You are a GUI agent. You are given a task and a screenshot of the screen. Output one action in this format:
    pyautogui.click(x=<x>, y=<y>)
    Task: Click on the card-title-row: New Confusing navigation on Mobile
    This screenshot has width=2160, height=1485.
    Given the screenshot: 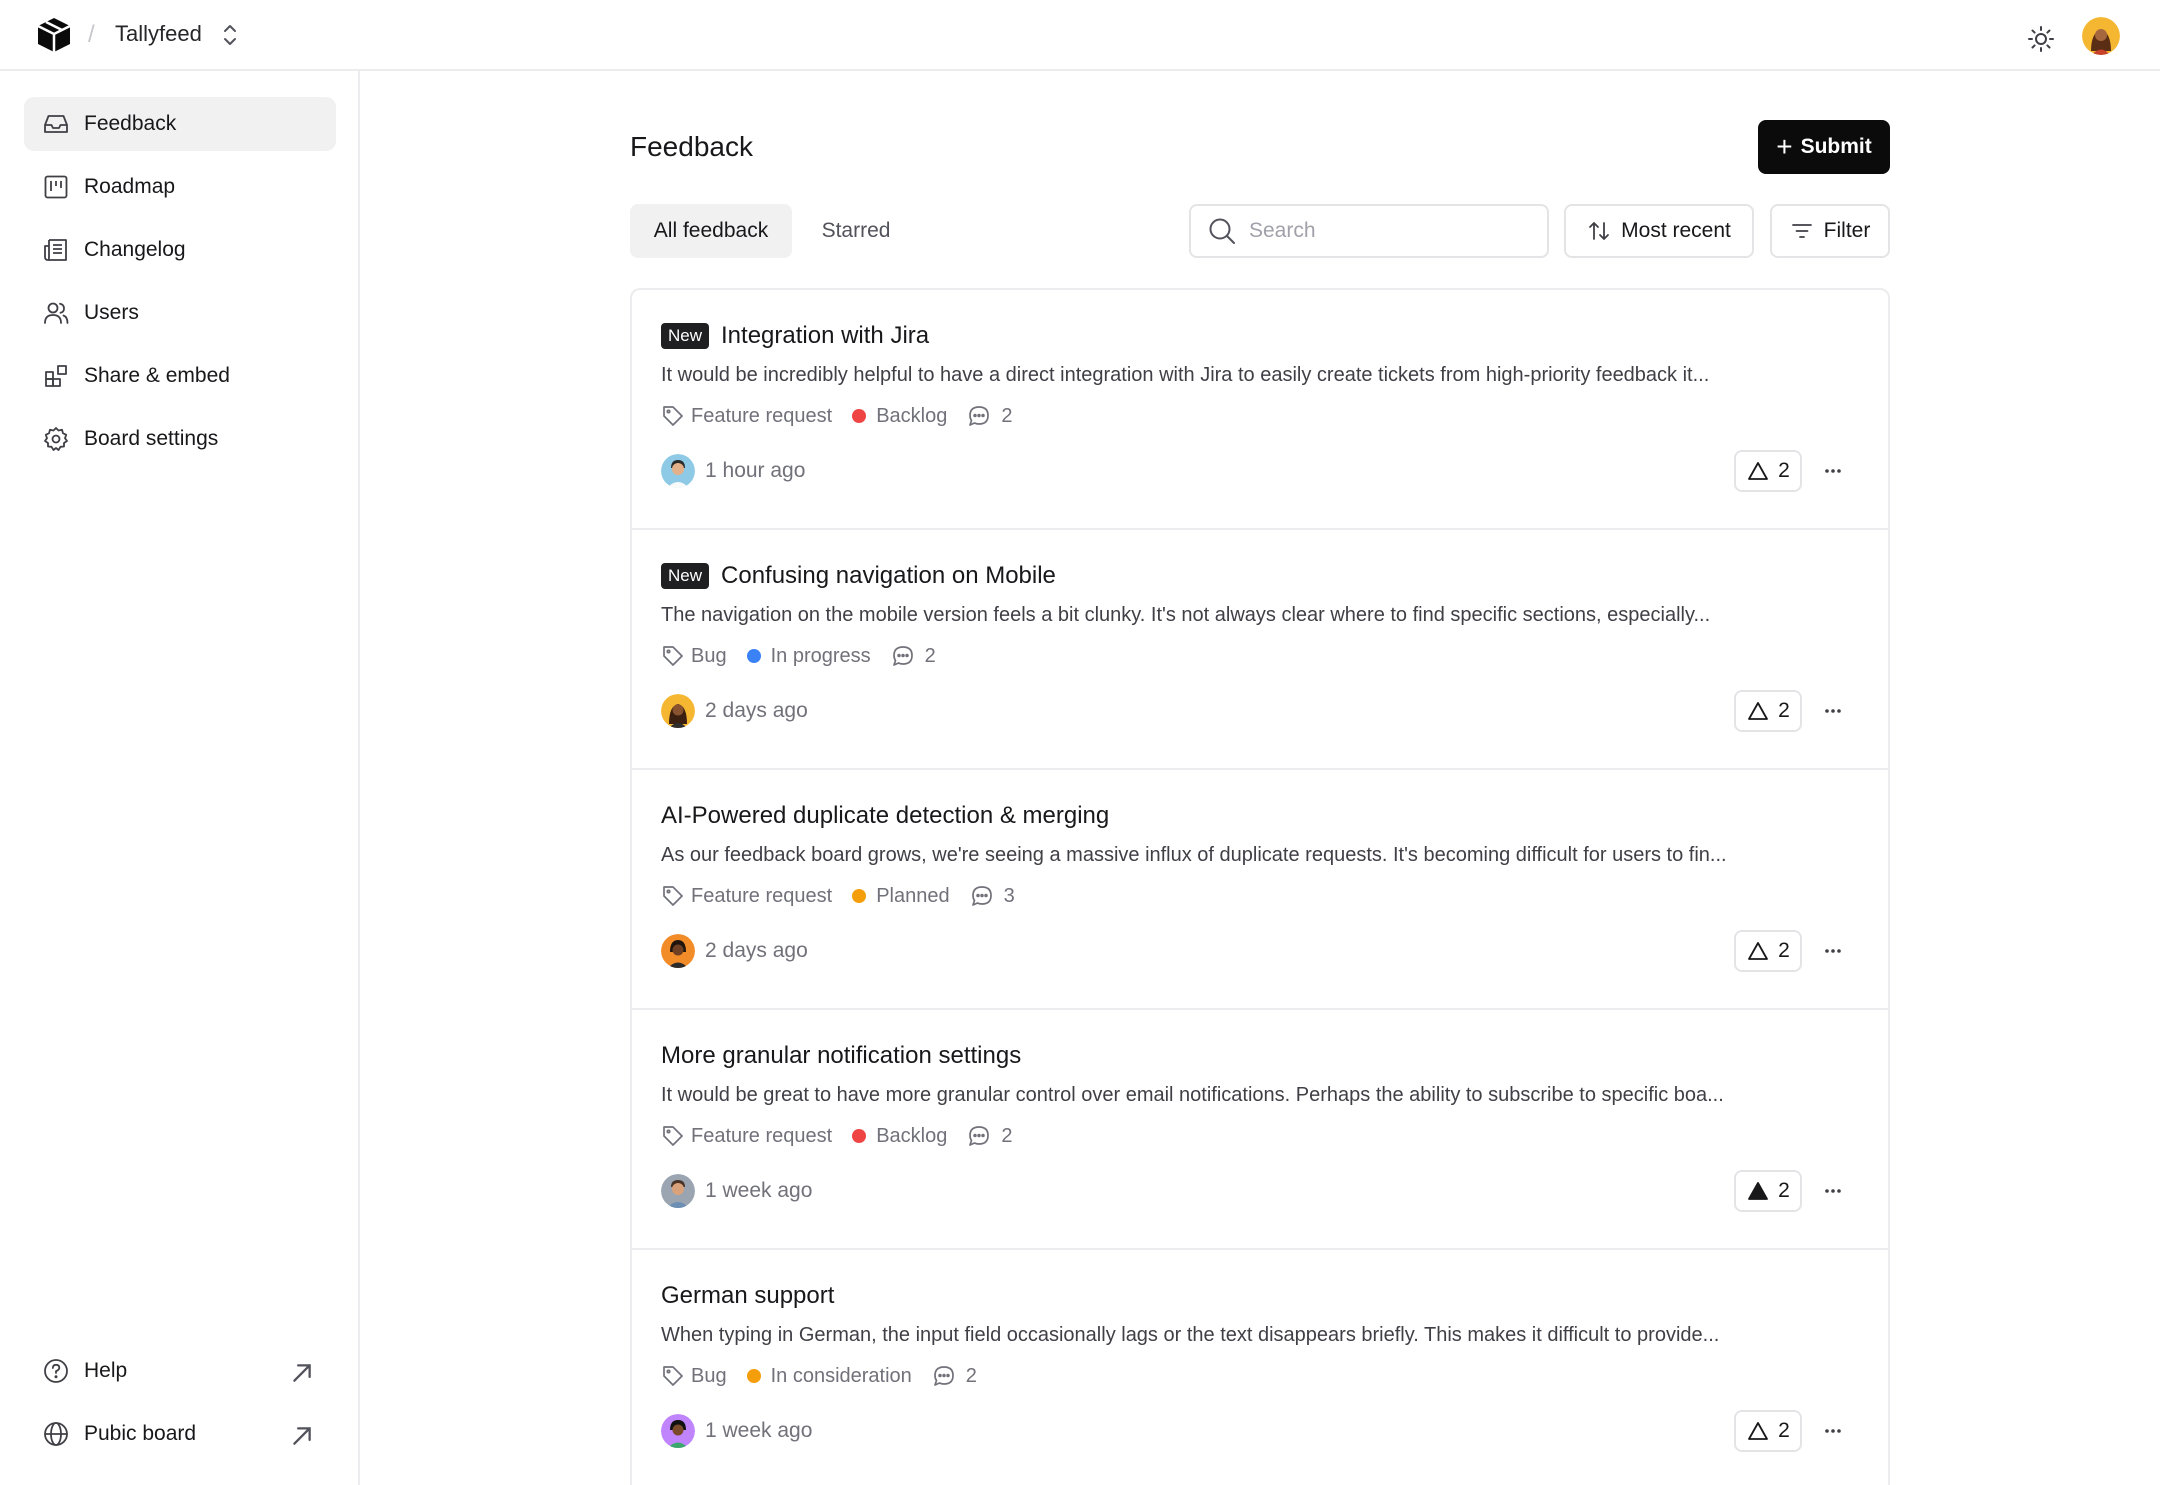 What is the action you would take?
    pyautogui.click(x=858, y=576)
    